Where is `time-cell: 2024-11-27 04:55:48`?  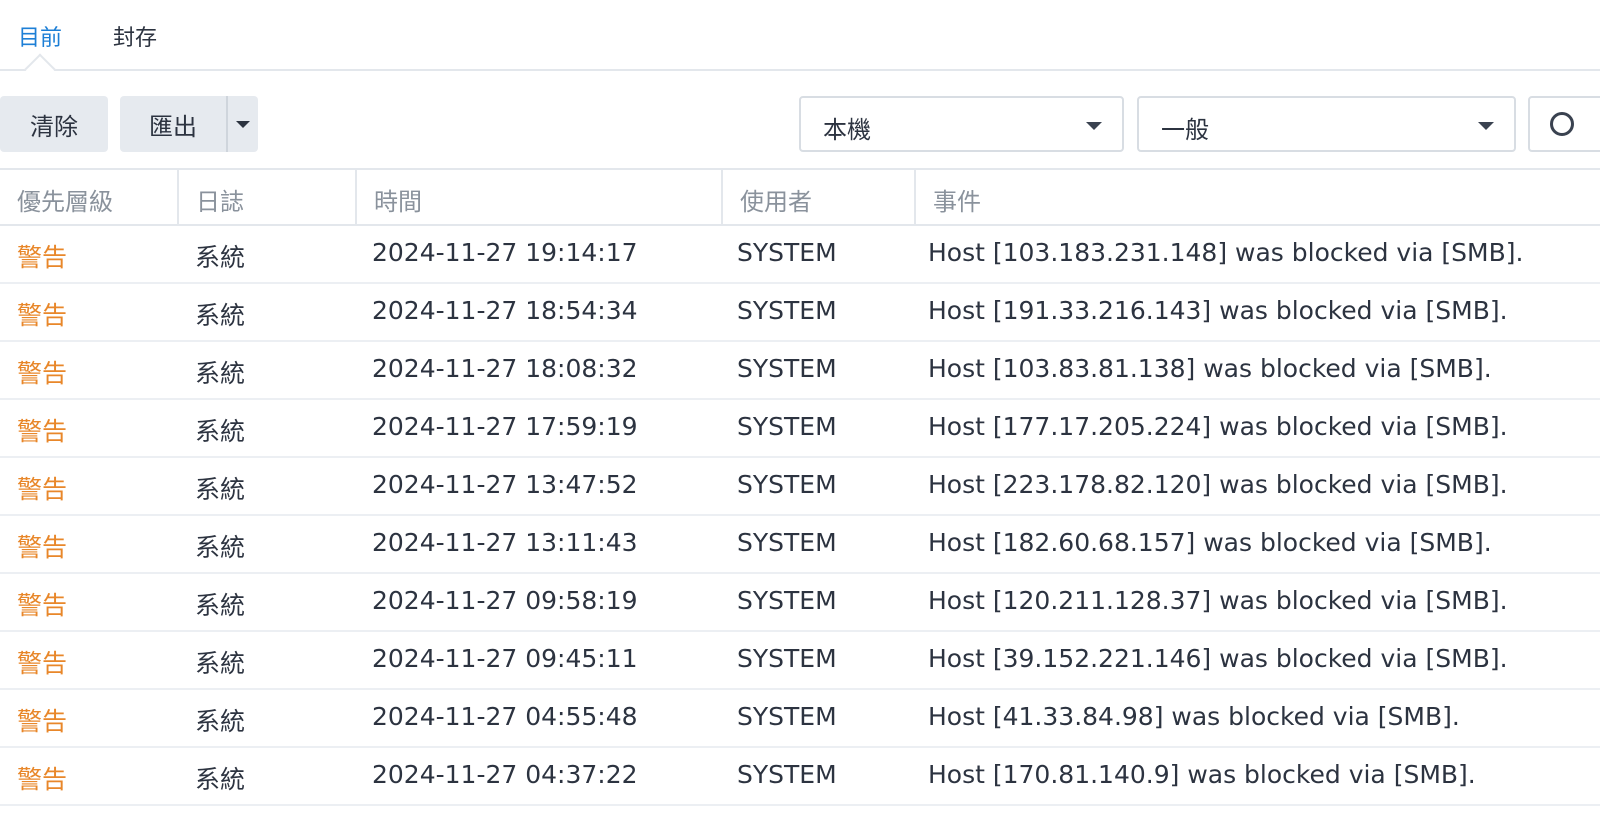
time-cell: 2024-11-27 04:55:48 is located at coordinates (505, 716).